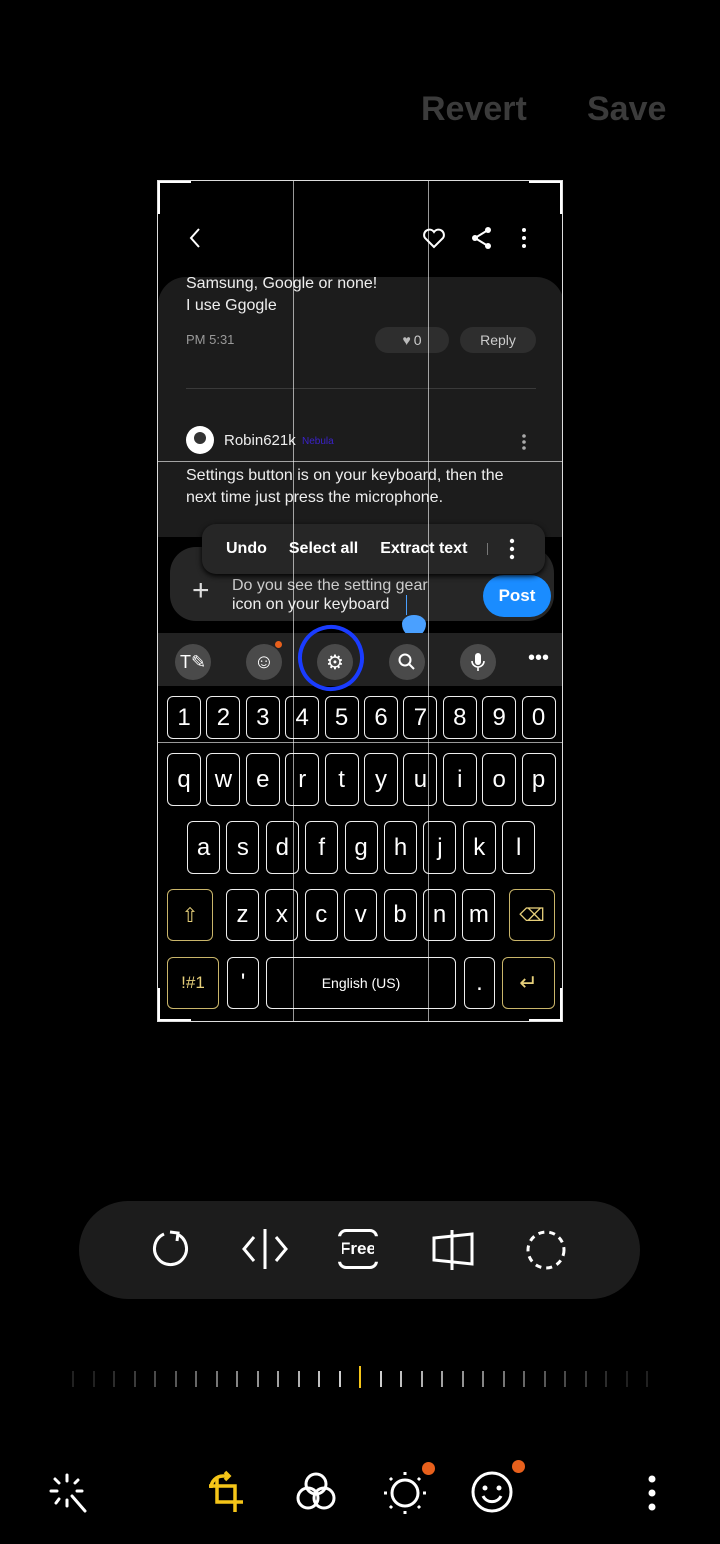 Image resolution: width=720 pixels, height=1544 pixels. What do you see at coordinates (459, 717) in the screenshot?
I see `key-8: 8` at bounding box center [459, 717].